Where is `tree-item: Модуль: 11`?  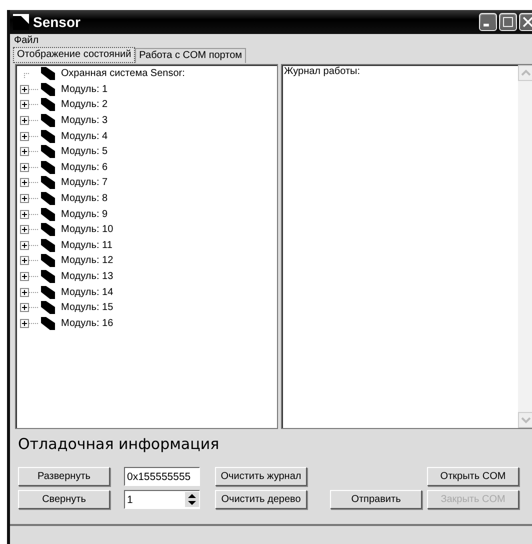 tree-item: Модуль: 11 is located at coordinates (86, 245).